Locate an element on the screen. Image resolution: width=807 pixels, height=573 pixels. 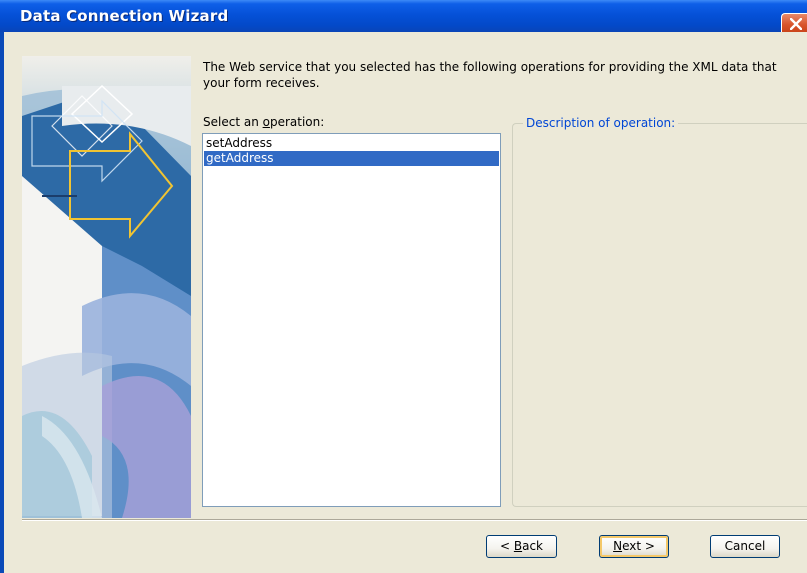
operation-list-label: Select an operation: is located at coordinates (264, 122).